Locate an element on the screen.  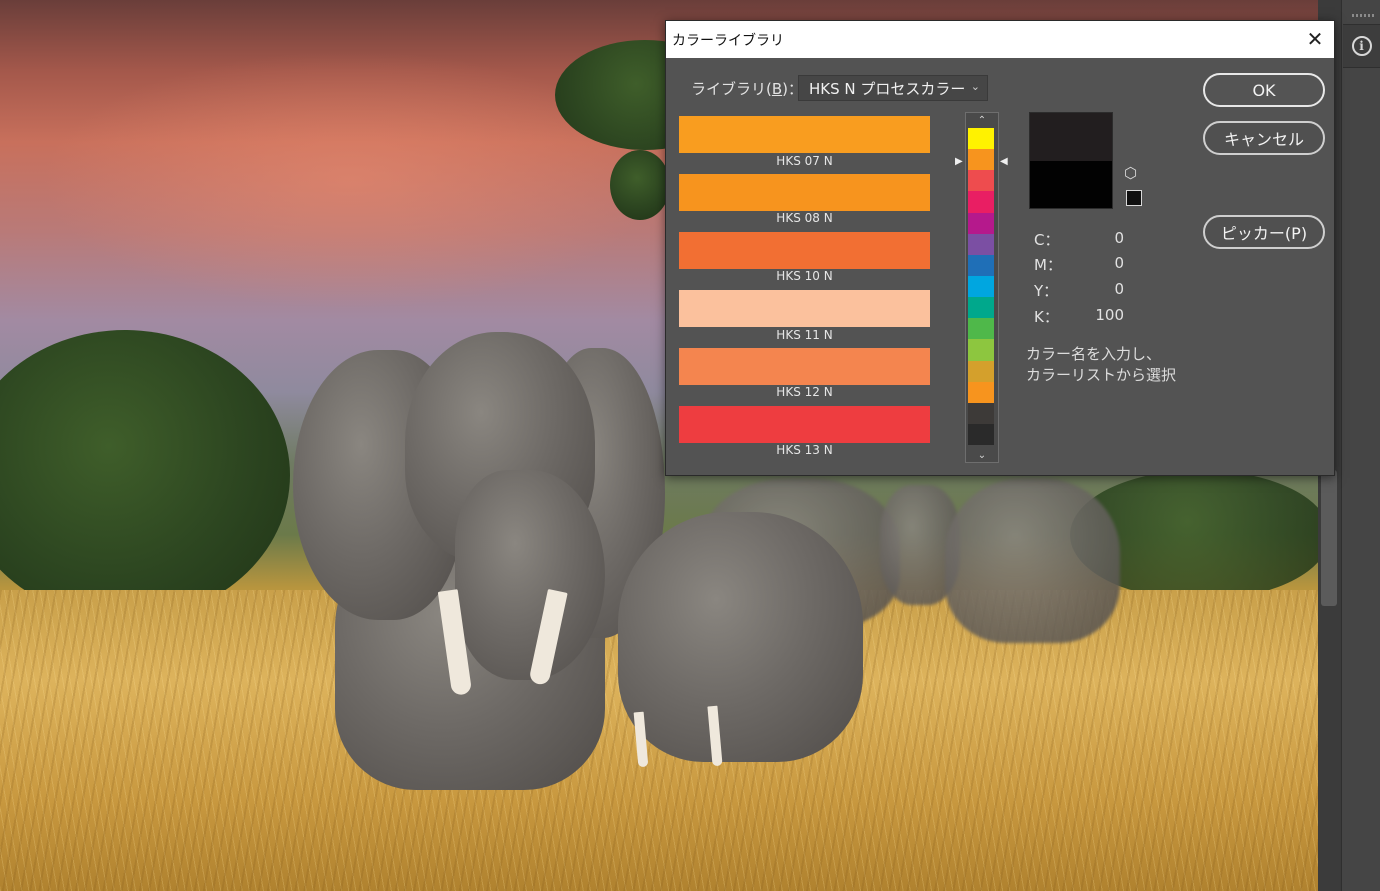
spectrum-strip is located at coordinates (981, 287).